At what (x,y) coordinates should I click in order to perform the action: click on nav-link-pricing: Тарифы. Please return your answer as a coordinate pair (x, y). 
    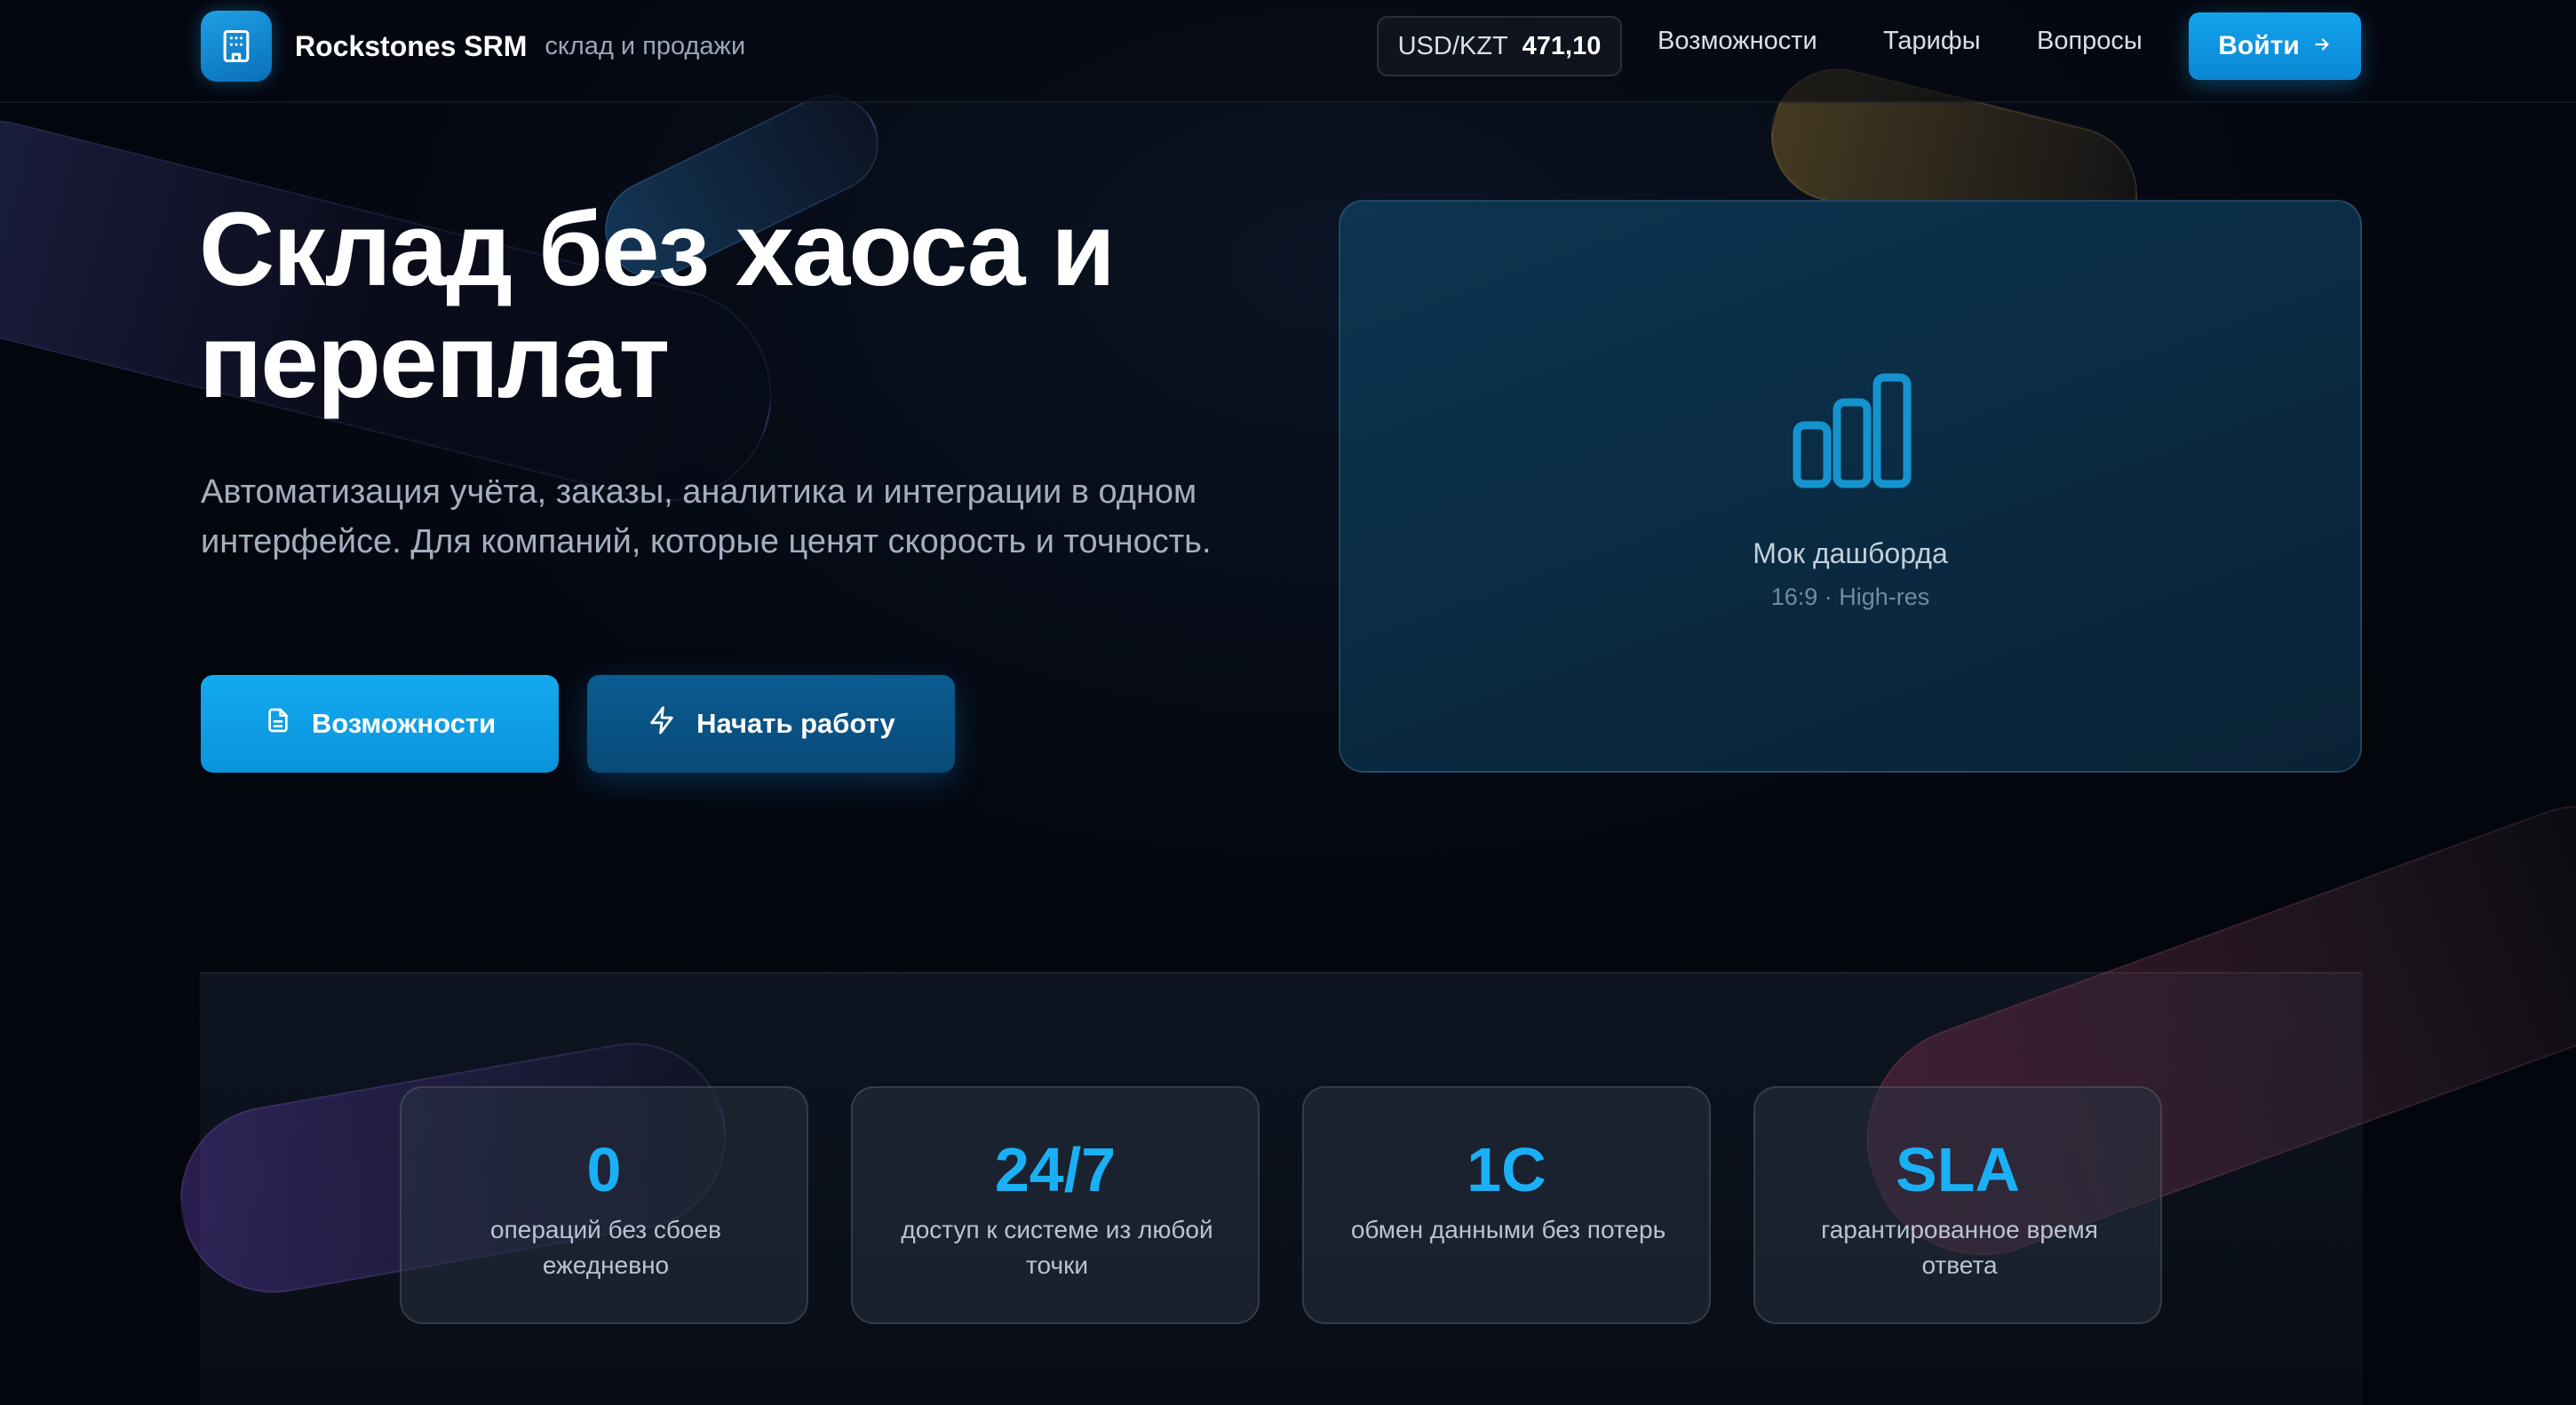
    Looking at the image, I should click on (1932, 41).